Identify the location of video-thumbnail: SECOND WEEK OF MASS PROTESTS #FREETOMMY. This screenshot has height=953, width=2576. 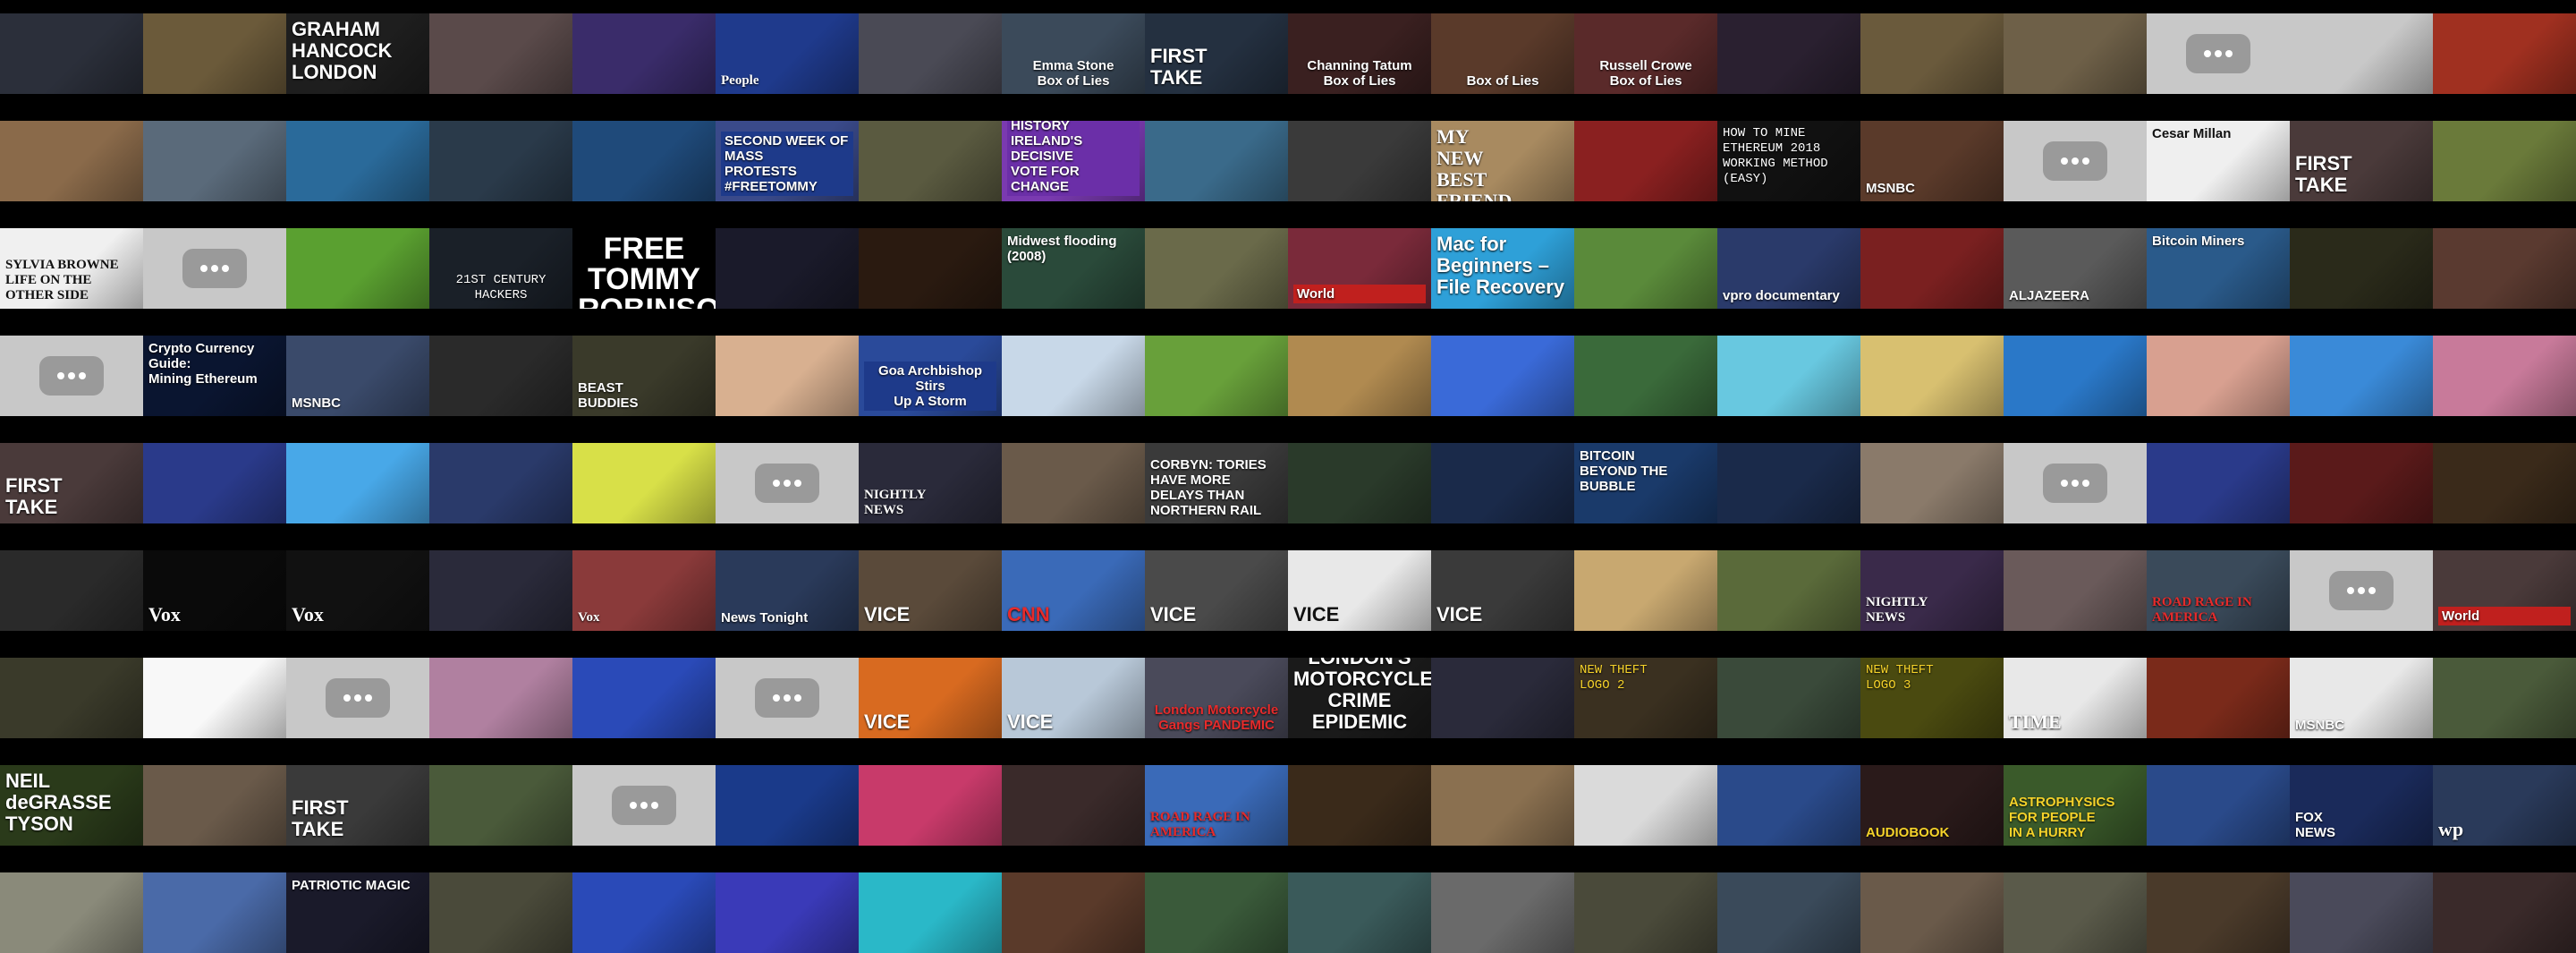
(787, 161).